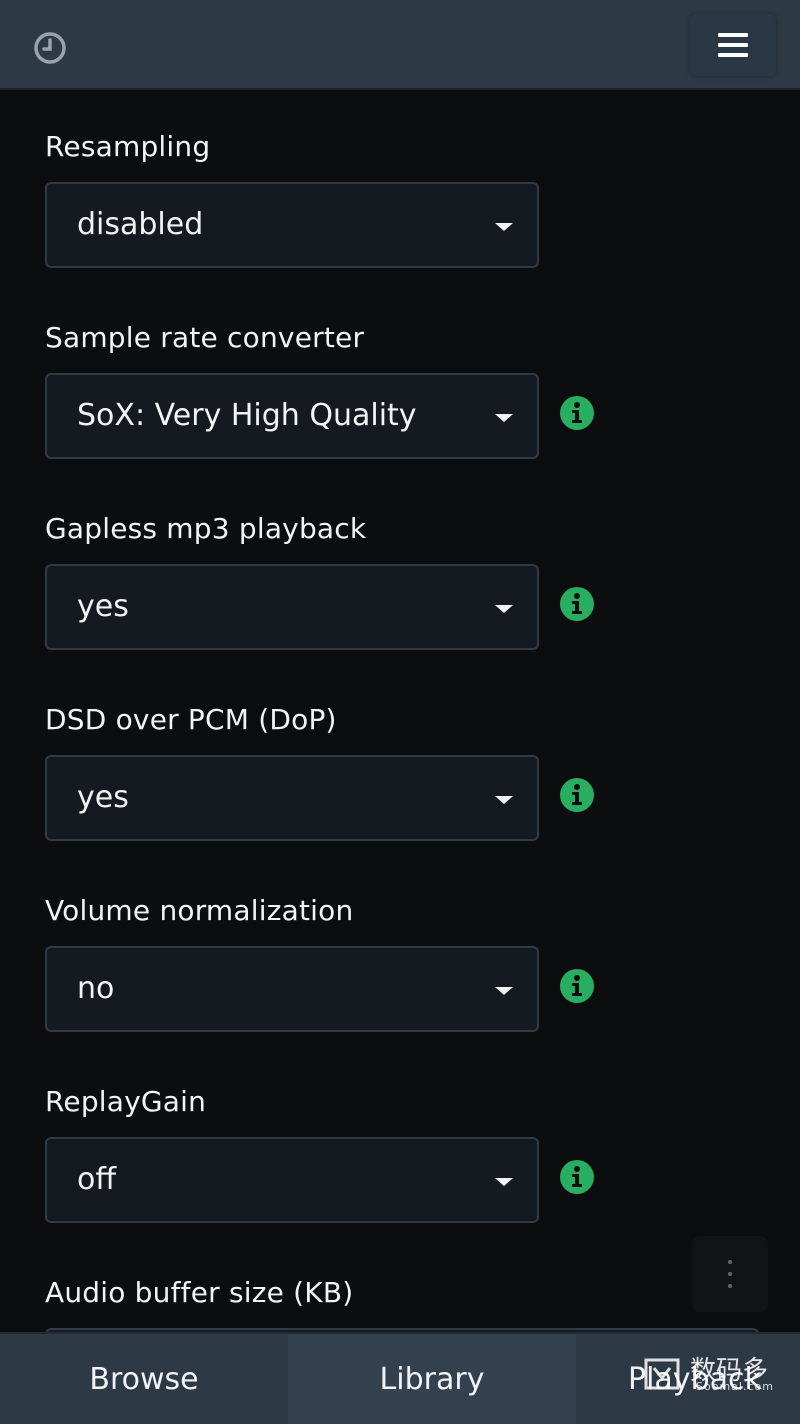 Image resolution: width=800 pixels, height=1424 pixels. What do you see at coordinates (128, 146) in the screenshot?
I see `resampling-label: Resampling` at bounding box center [128, 146].